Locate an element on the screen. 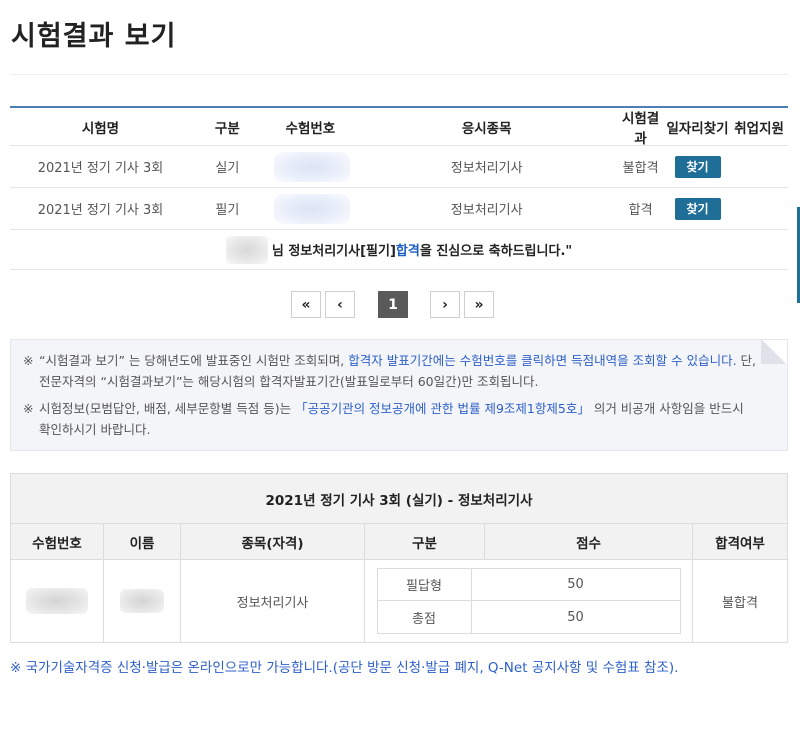 This screenshot has width=800, height=732. col-exam-name: 시험명 is located at coordinates (100, 128).